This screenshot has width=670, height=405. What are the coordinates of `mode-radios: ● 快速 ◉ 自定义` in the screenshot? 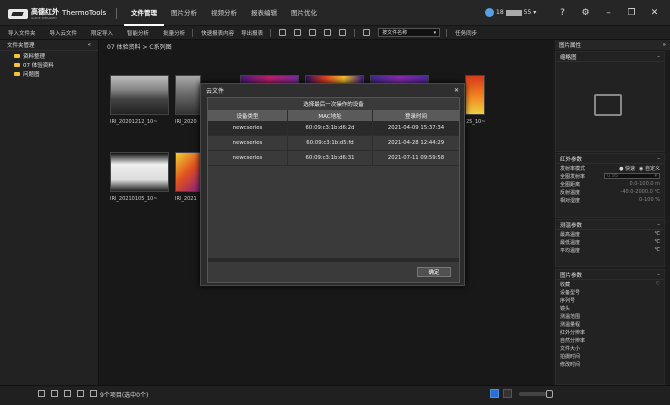 It's located at (639, 168).